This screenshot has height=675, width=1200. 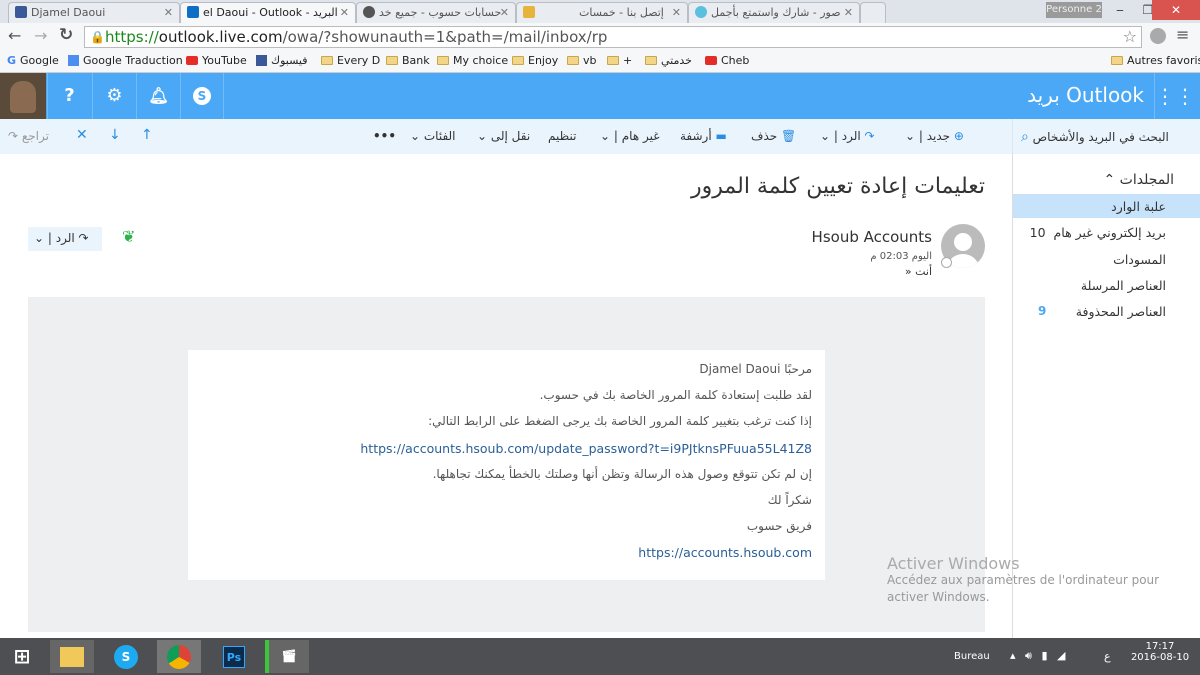 What do you see at coordinates (193, 12) in the screenshot?
I see `outlook-mail-icon` at bounding box center [193, 12].